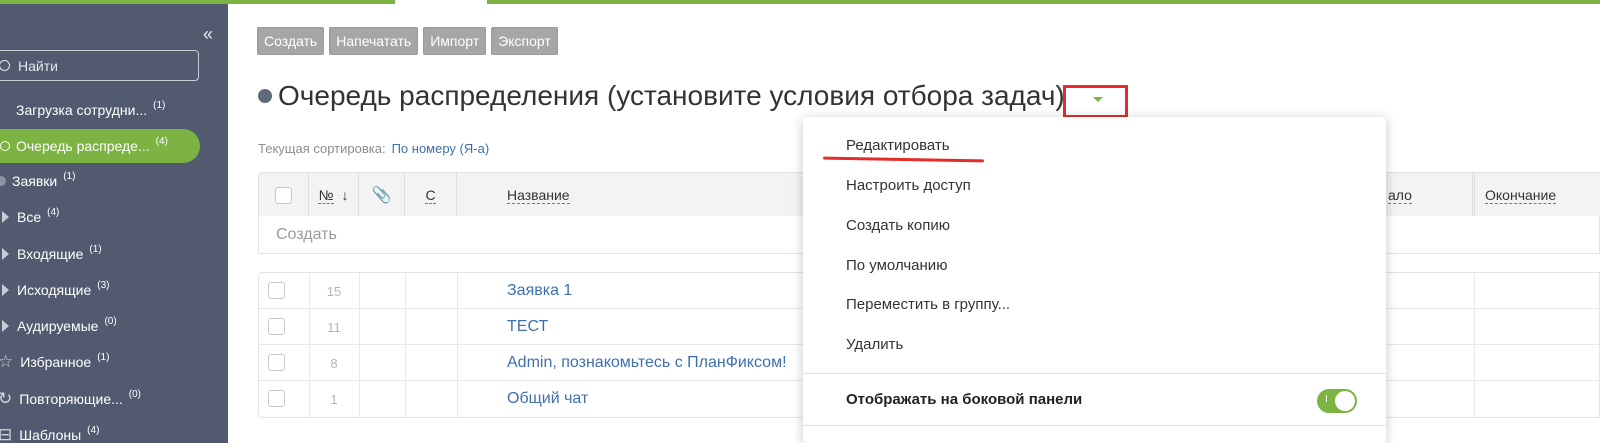 This screenshot has width=1600, height=443. I want to click on sidebar-item-incoming: Входящие (1), so click(52, 254).